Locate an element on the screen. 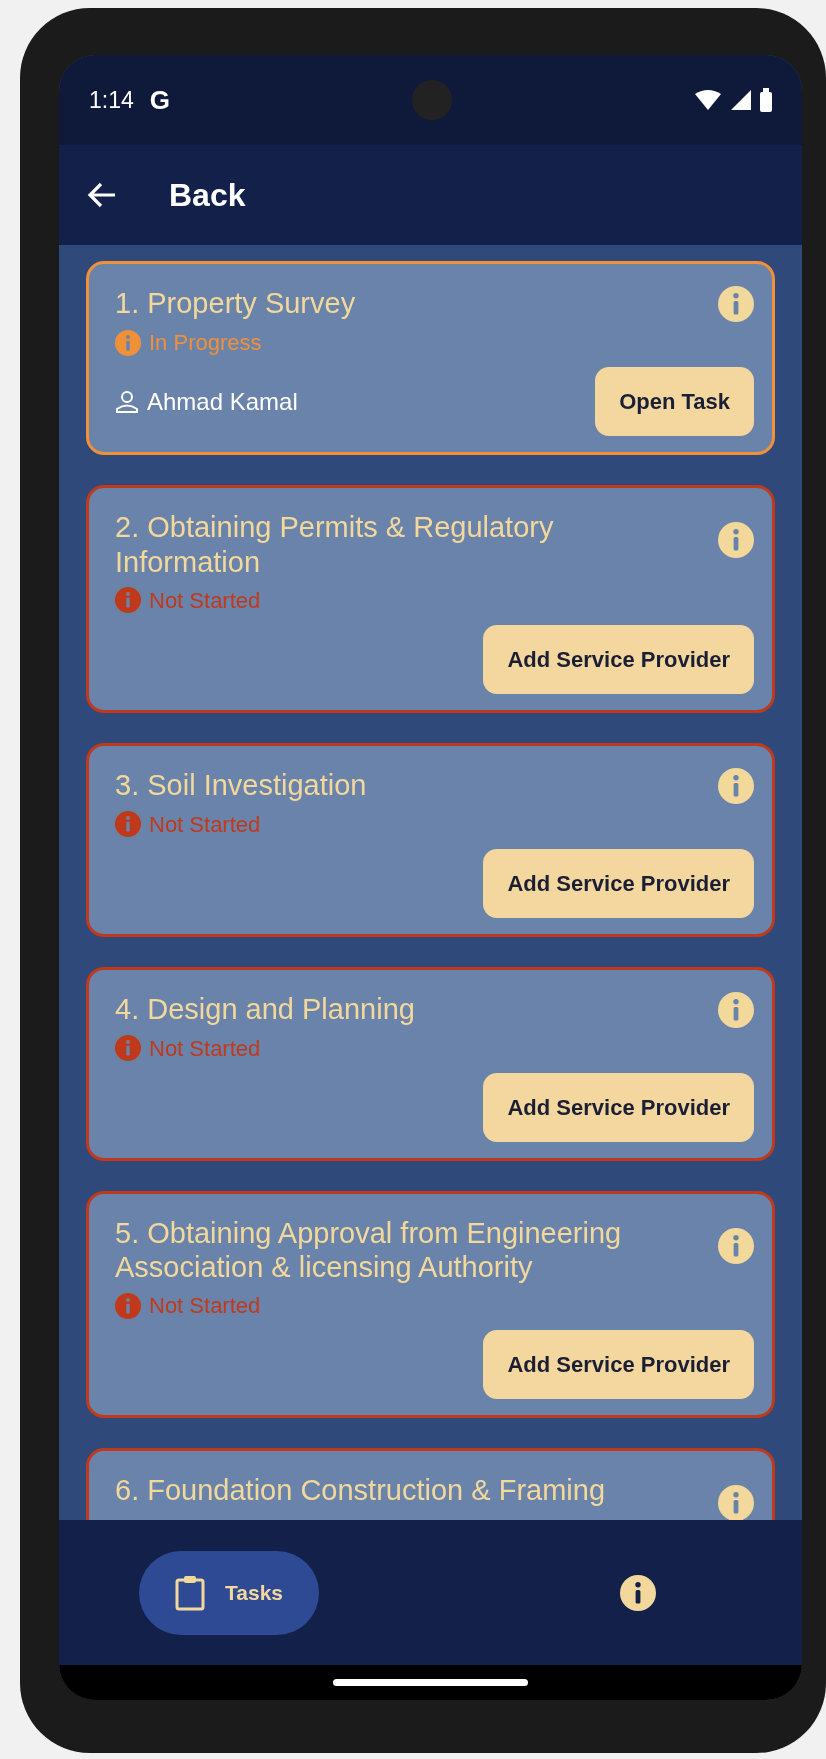  wifi-icon is located at coordinates (708, 100).